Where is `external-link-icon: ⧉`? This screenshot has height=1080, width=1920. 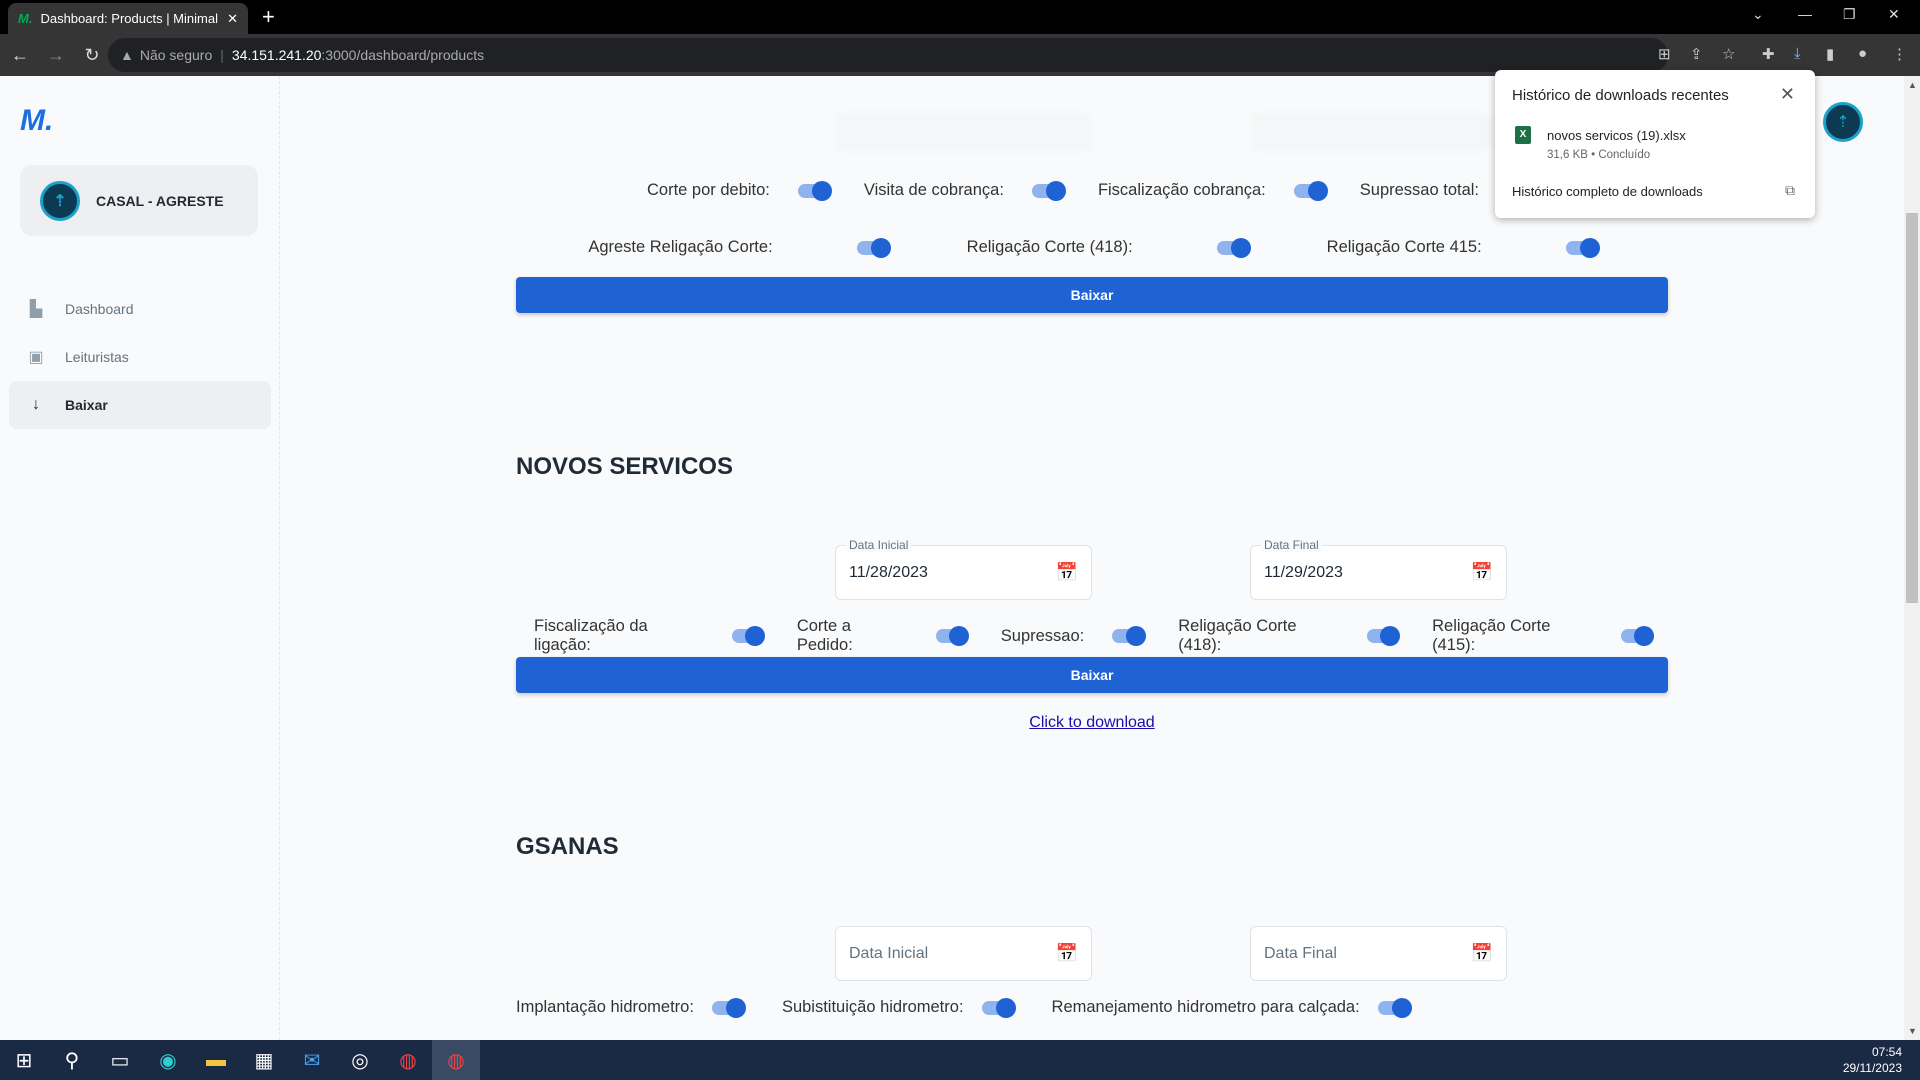
external-link-icon: ⧉ is located at coordinates (1790, 190).